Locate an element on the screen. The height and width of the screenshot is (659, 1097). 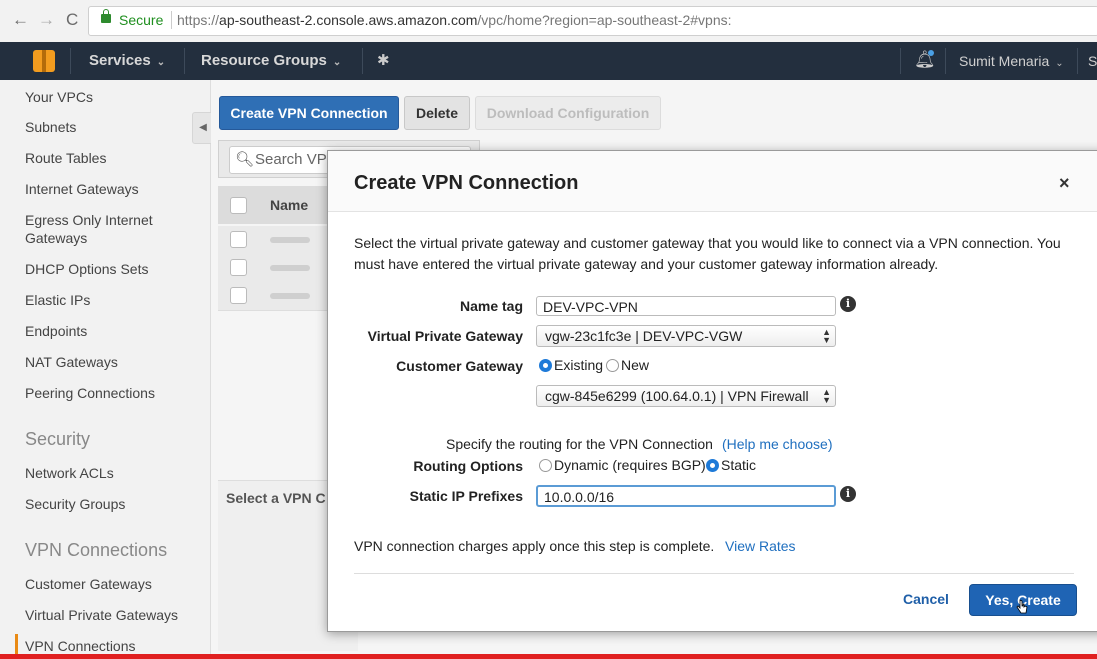
customer-gateway-existing-label: Existing is located at coordinates (578, 365).